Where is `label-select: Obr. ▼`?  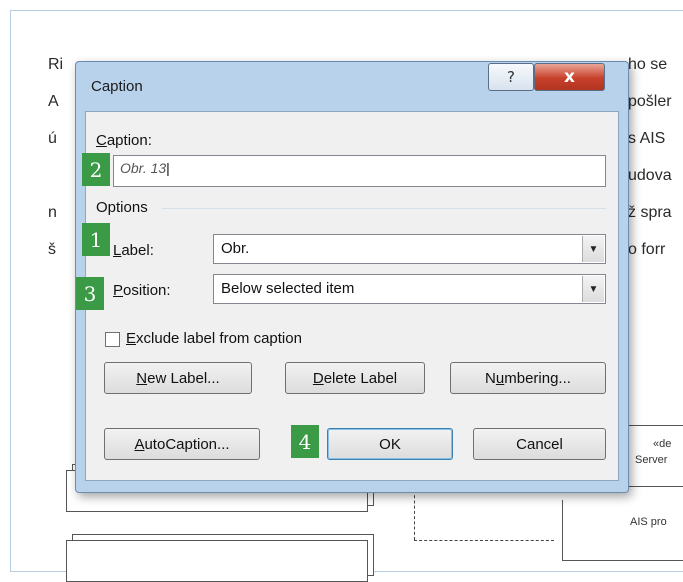
label-select: Obr. ▼ is located at coordinates (409, 249).